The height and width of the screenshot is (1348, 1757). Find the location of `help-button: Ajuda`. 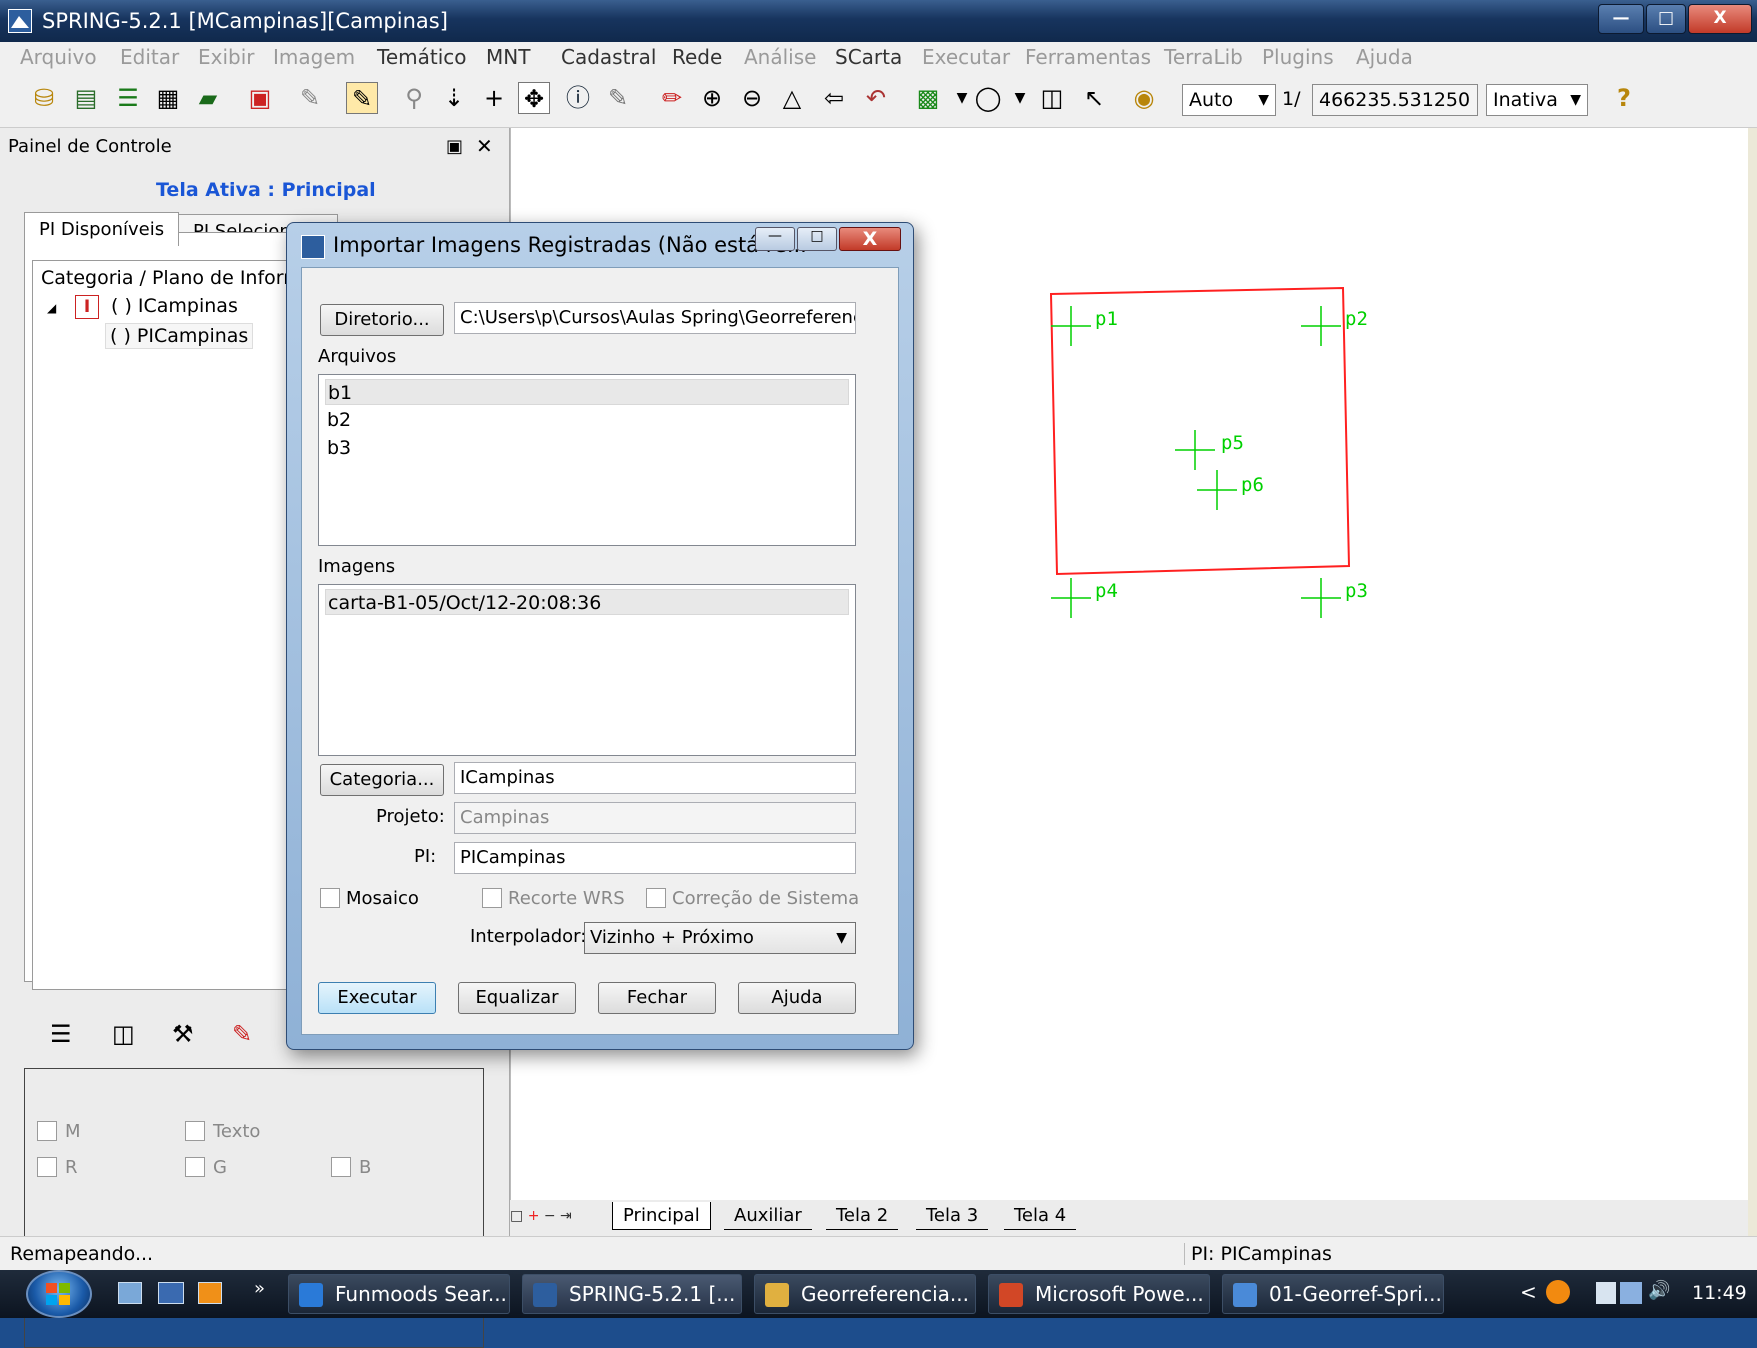

help-button: Ajuda is located at coordinates (797, 998).